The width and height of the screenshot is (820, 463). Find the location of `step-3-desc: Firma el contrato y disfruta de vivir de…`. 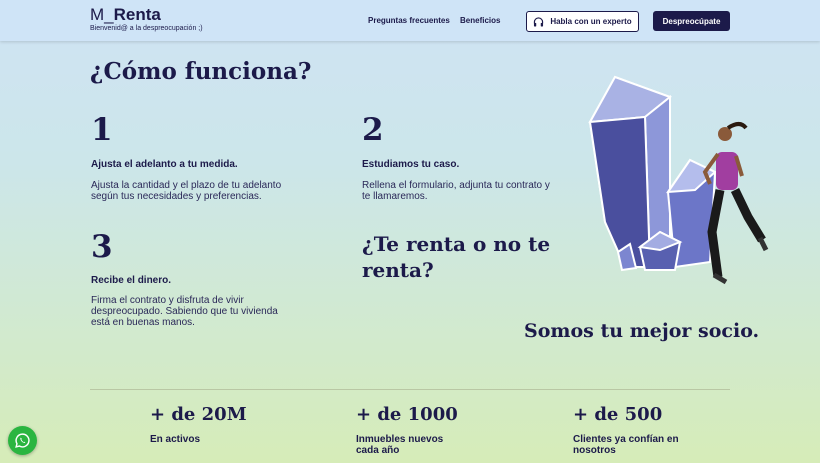

step-3-desc: Firma el contrato y disfruta de vivir de… is located at coordinates (184, 311).